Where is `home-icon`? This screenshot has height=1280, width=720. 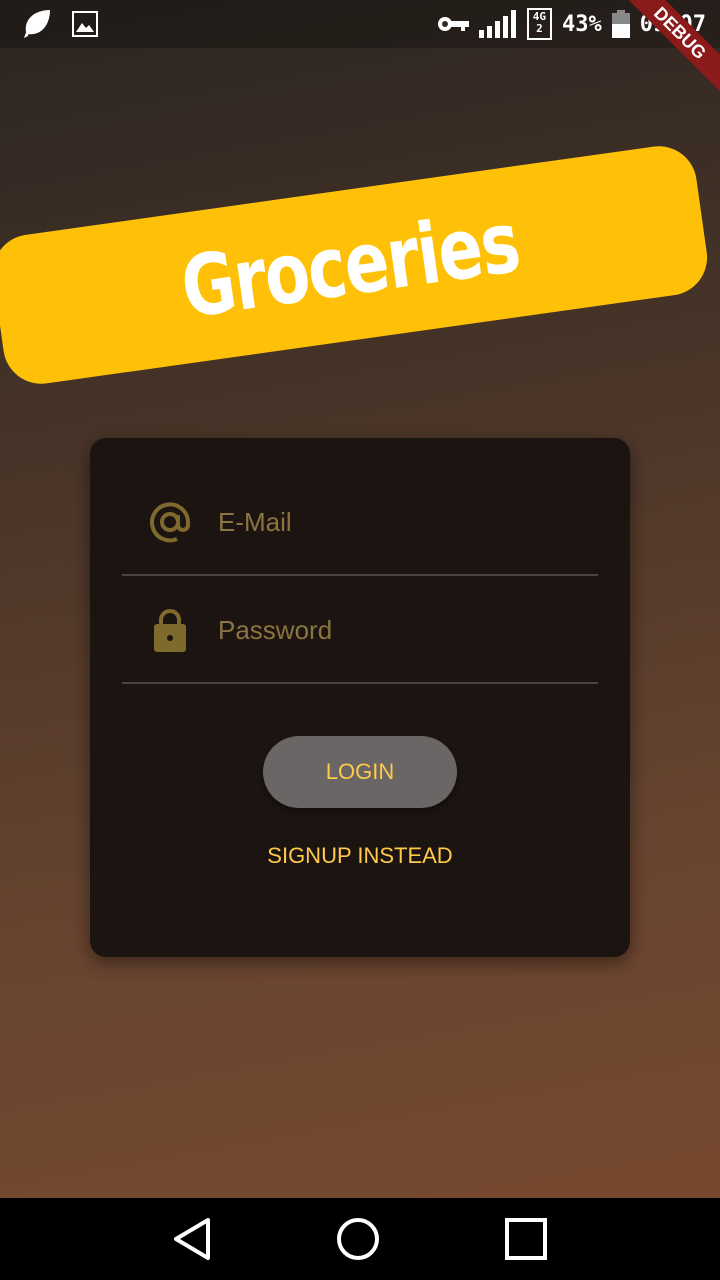 home-icon is located at coordinates (358, 1239).